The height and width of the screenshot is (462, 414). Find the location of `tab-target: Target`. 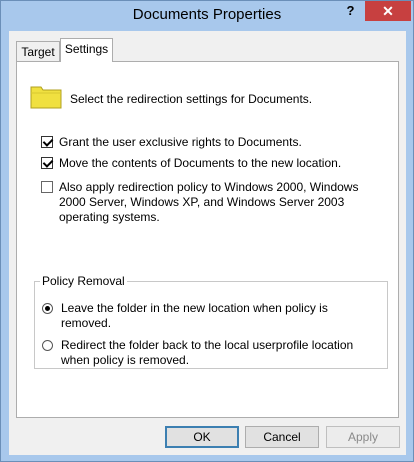

tab-target: Target is located at coordinates (38, 51).